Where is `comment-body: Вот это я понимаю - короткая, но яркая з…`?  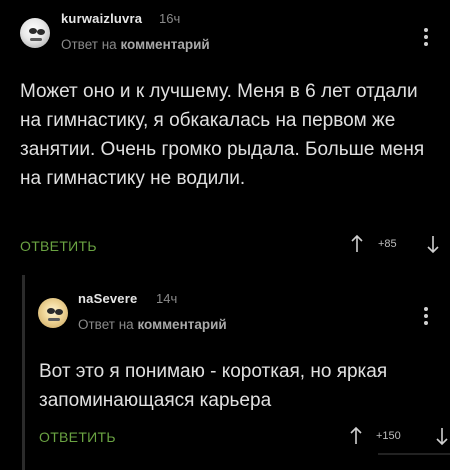
comment-body: Вот это я понимаю - короткая, но яркая з… is located at coordinates (213, 386).